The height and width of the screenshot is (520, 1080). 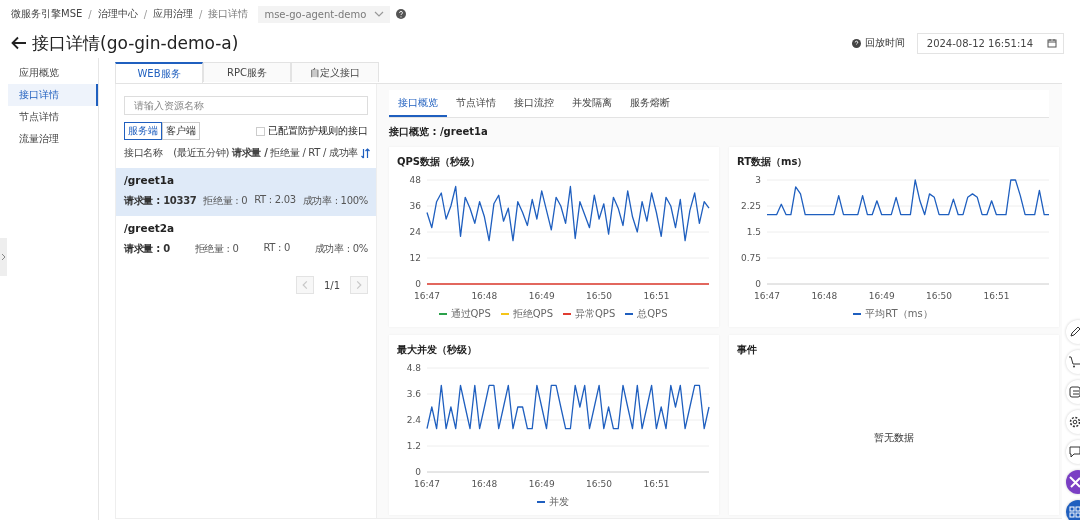 What do you see at coordinates (758, 180) in the screenshot?
I see `axis-label: 3` at bounding box center [758, 180].